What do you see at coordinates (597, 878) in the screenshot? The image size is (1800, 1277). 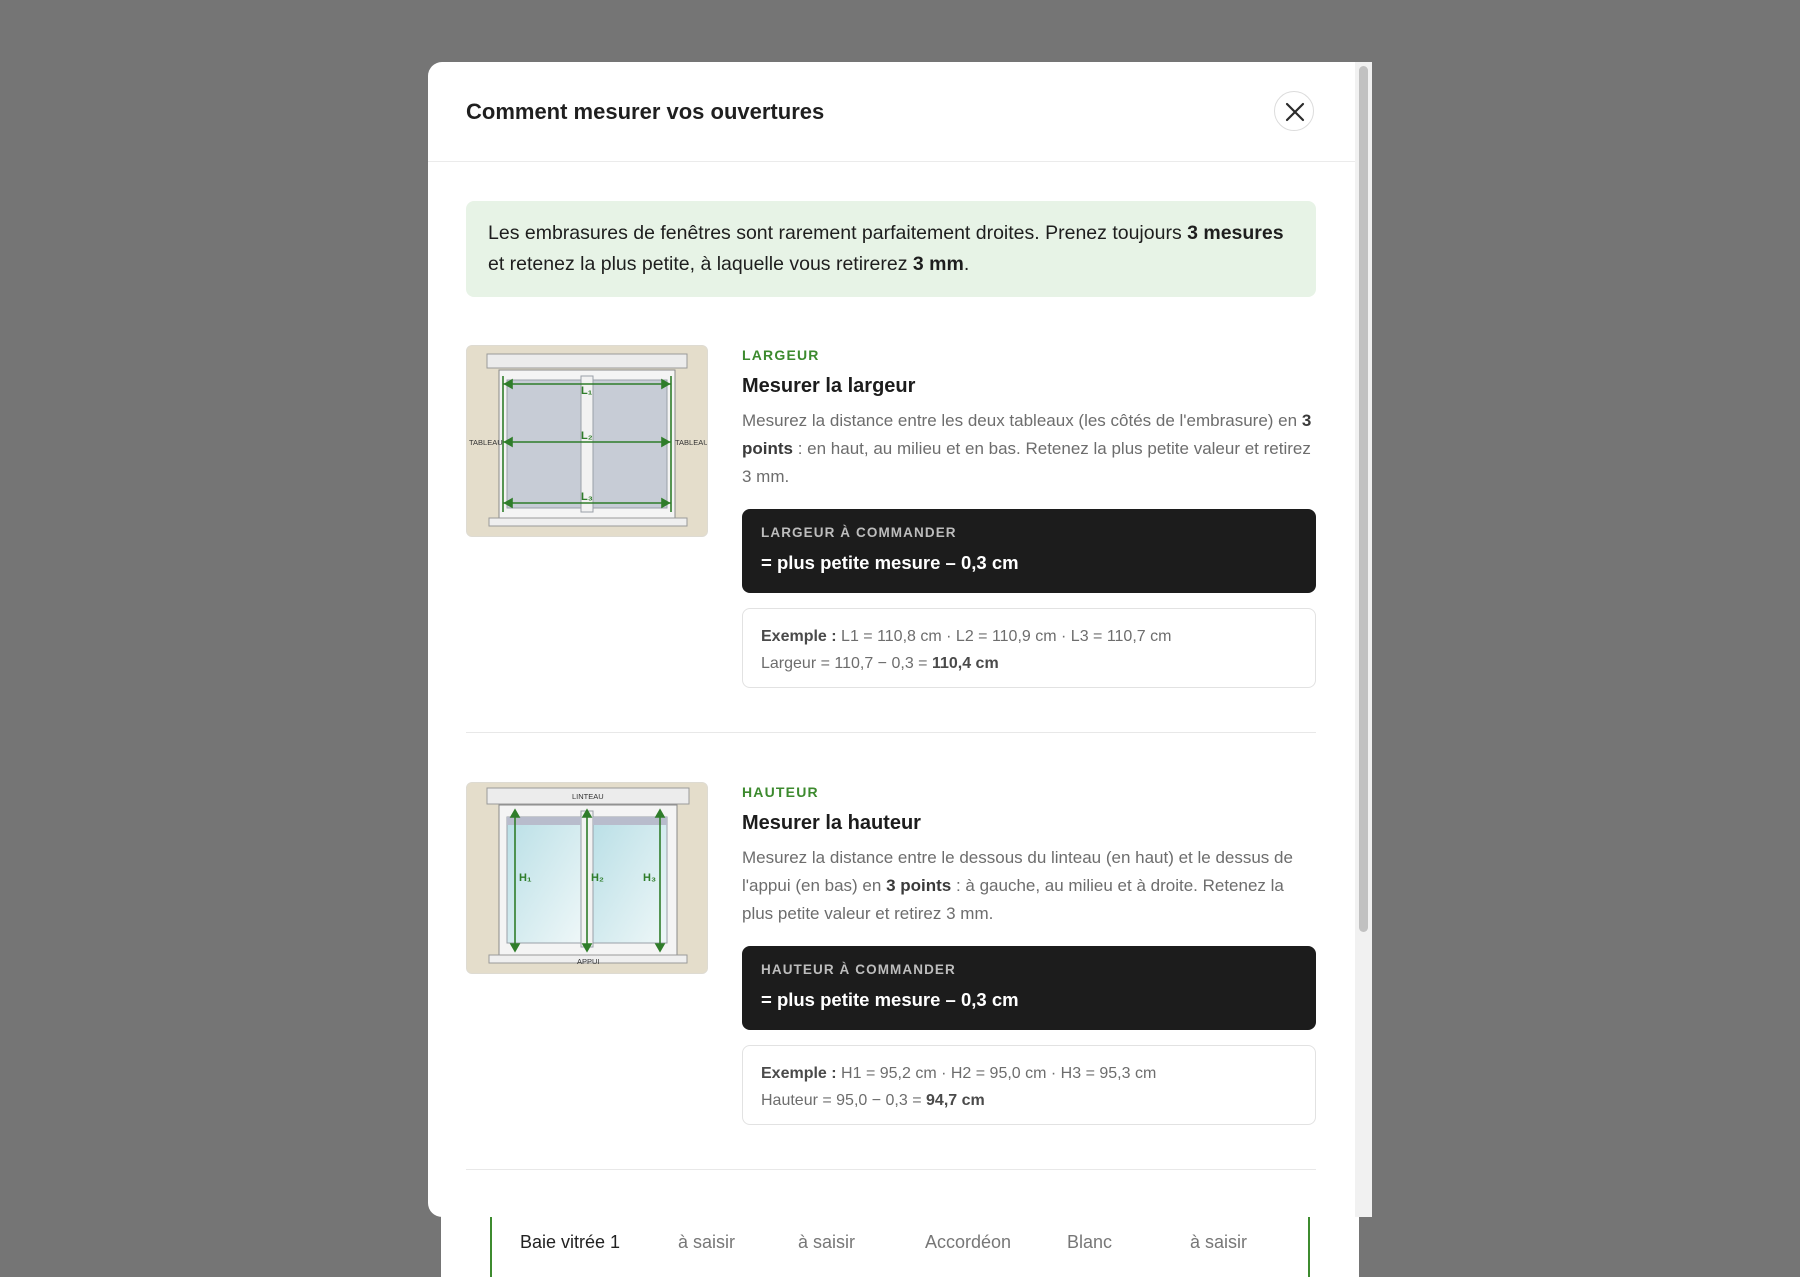 I see `diagram-label-h2: H₂` at bounding box center [597, 878].